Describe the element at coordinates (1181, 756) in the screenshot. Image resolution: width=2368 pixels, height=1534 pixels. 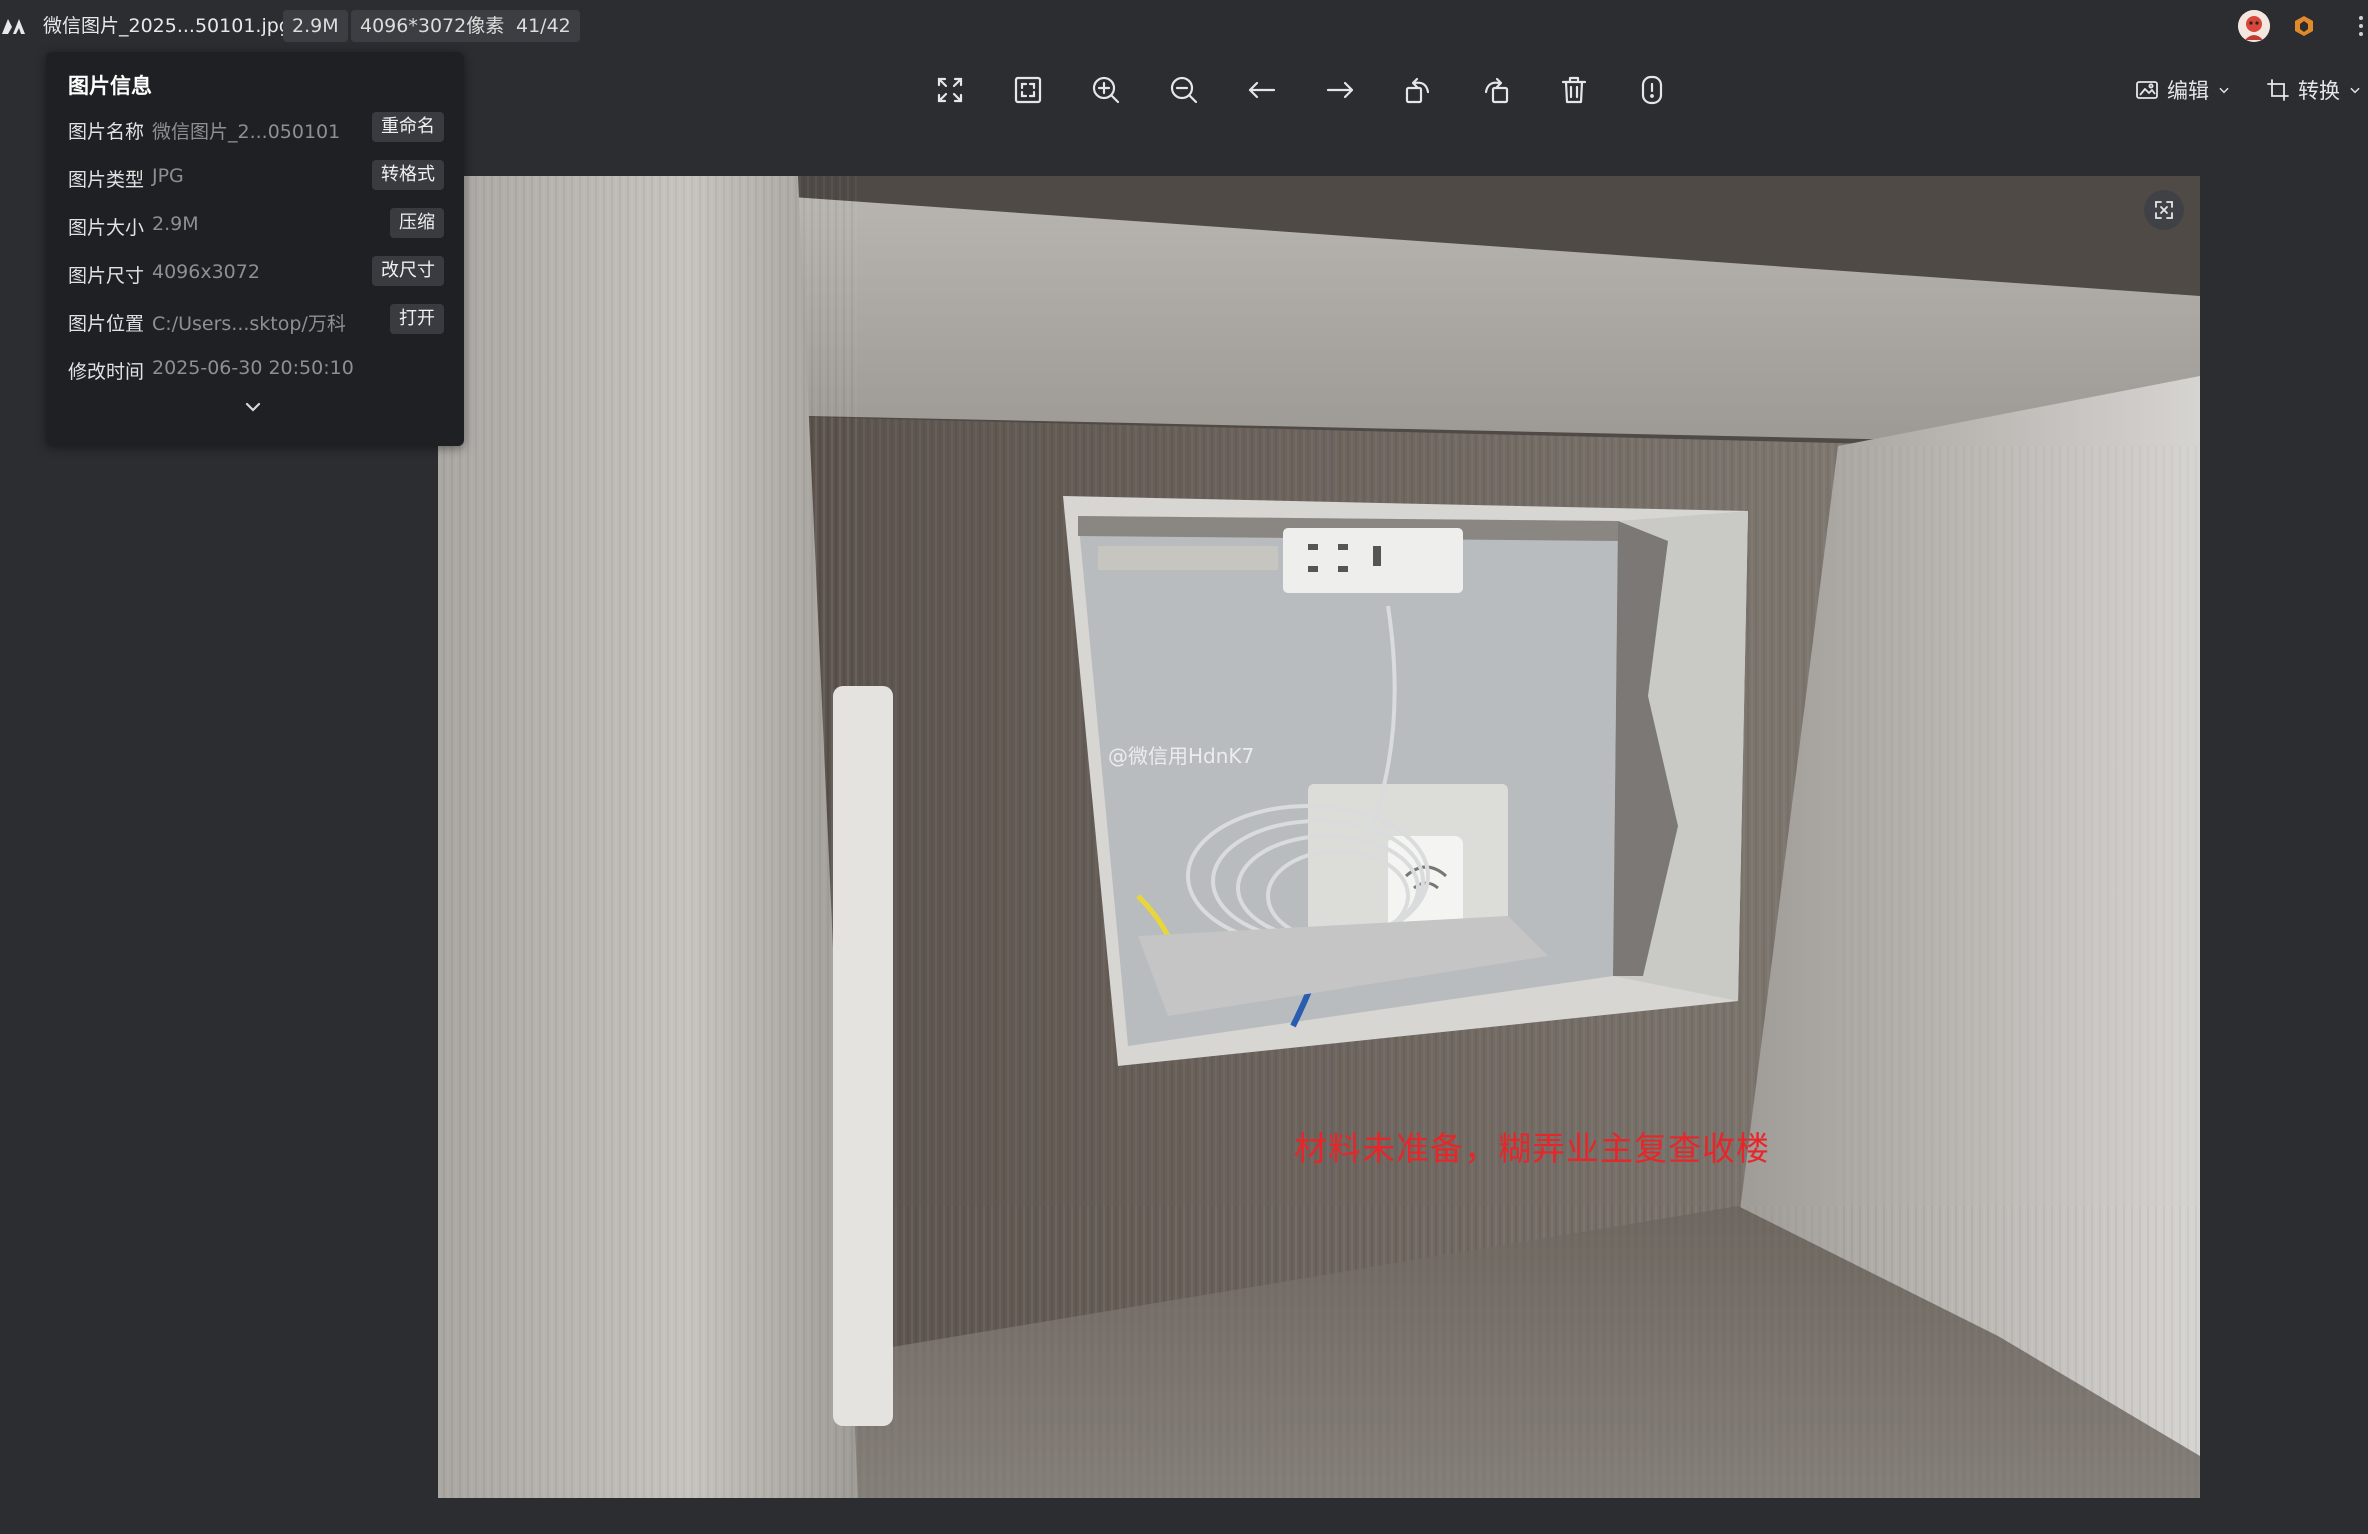
I see `image-watermark: @微信用HdnK7` at that location.